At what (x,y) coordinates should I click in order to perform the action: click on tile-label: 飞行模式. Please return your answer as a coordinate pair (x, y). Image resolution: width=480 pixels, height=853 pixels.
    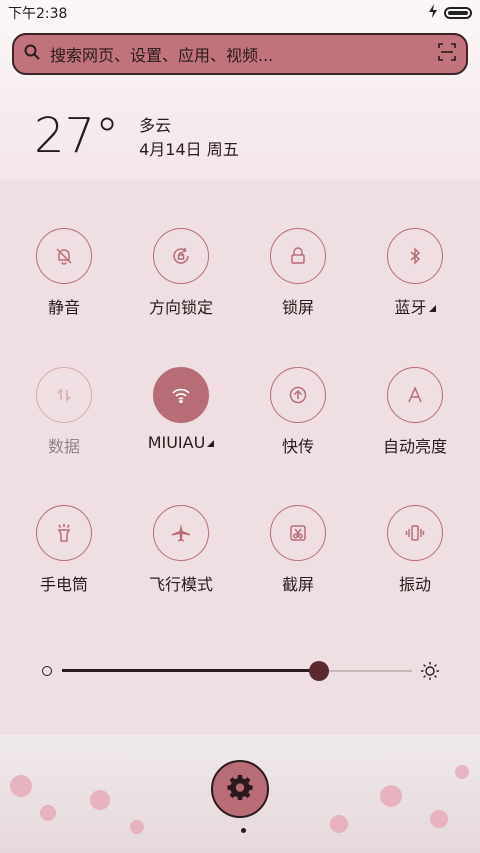
    Looking at the image, I should click on (180, 584).